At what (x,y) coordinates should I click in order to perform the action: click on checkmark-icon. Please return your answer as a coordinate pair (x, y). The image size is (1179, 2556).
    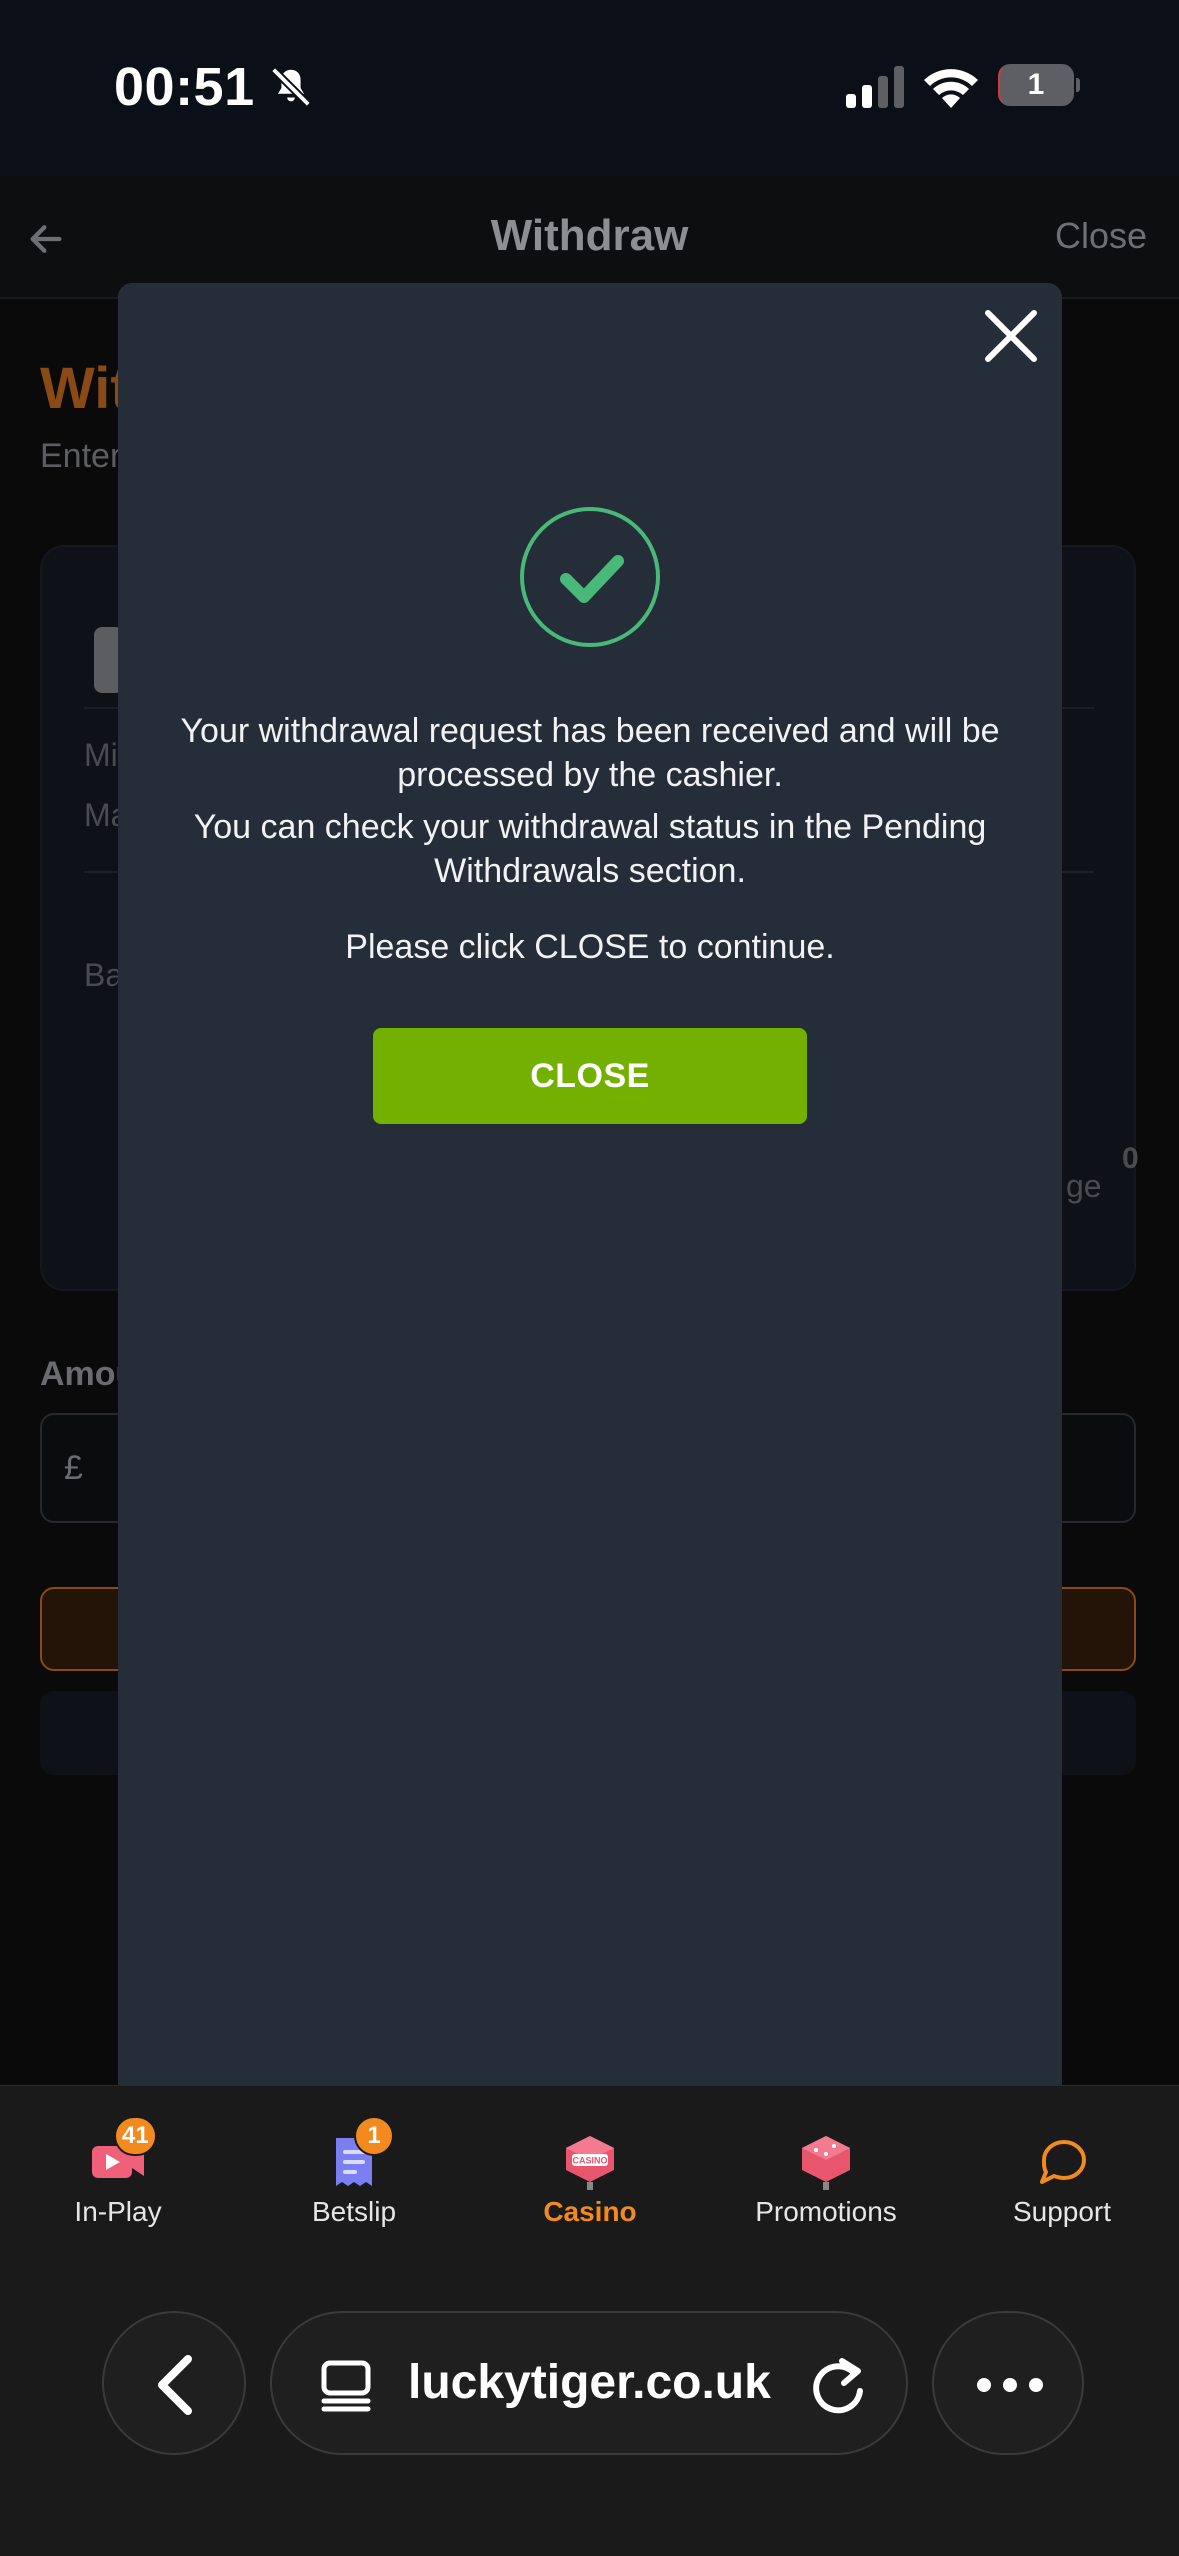
    Looking at the image, I should click on (592, 579).